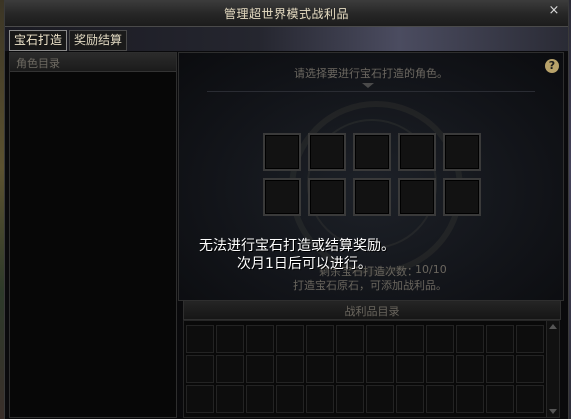 Image resolution: width=571 pixels, height=419 pixels. Describe the element at coordinates (552, 66) in the screenshot. I see `help-icon: ?` at that location.